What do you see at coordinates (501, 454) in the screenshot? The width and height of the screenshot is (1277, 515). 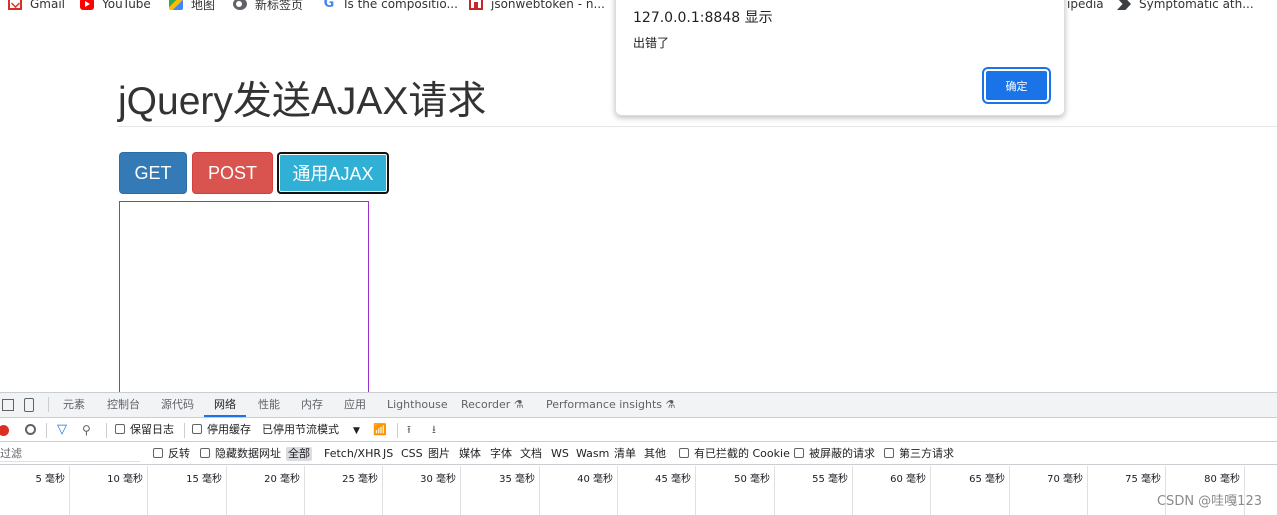 I see `type-filter-font: 字体` at bounding box center [501, 454].